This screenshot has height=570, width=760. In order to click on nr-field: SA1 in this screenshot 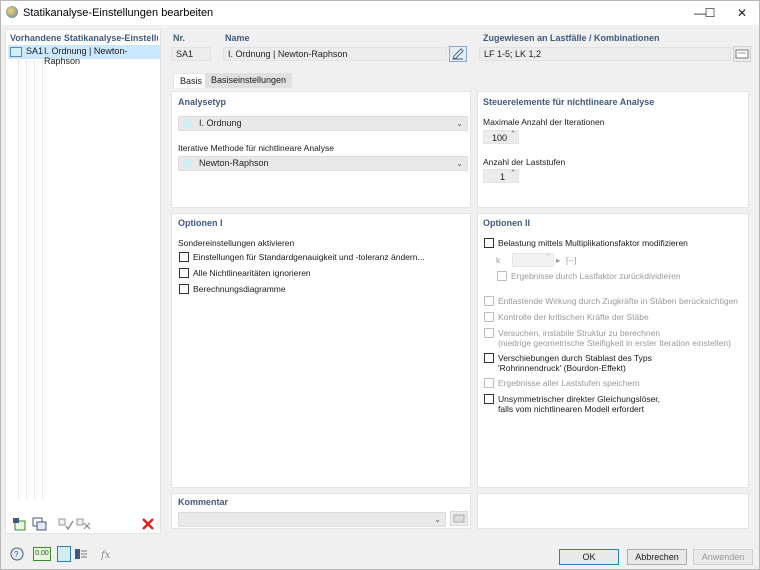, I will do `click(191, 54)`.